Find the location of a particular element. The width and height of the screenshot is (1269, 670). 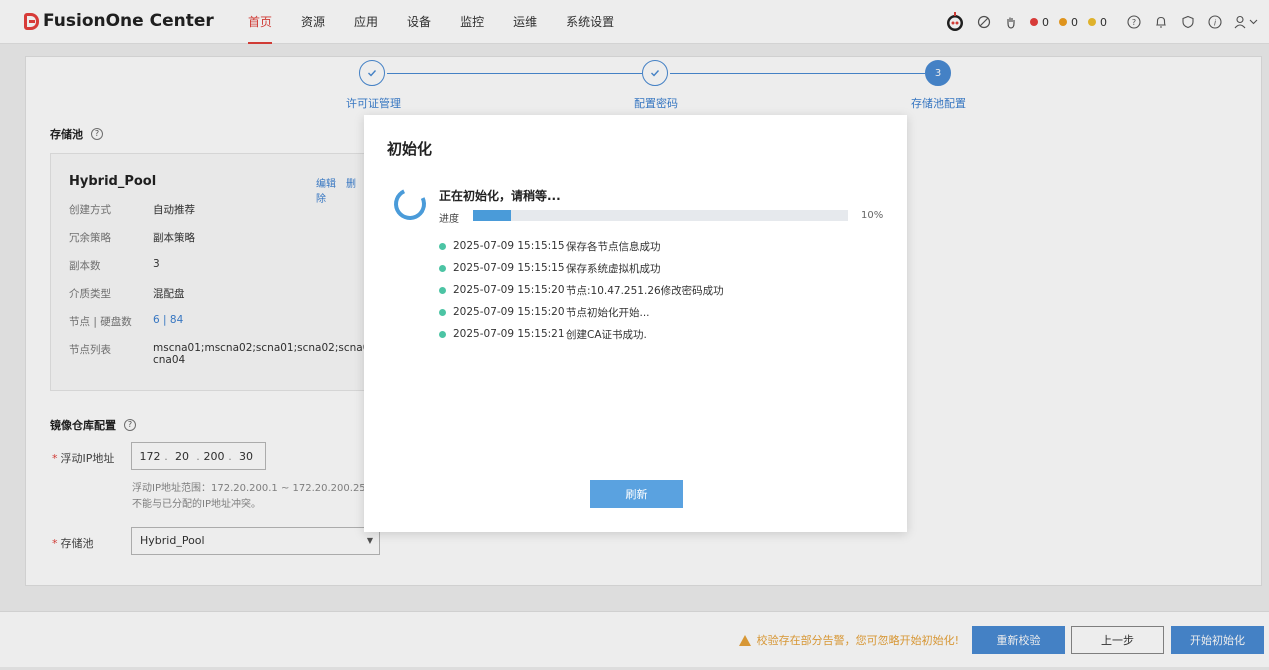

log-message: 创建CA证书成功. is located at coordinates (606, 334).